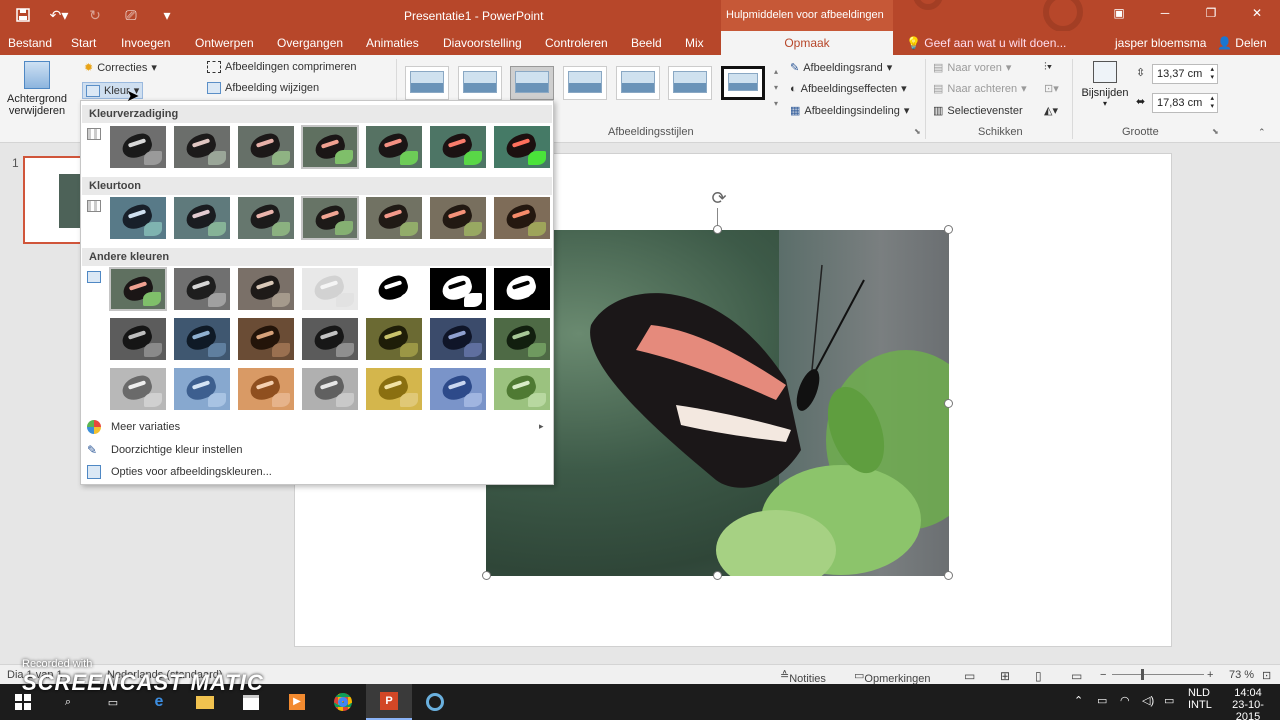 This screenshot has width=1280, height=720. Describe the element at coordinates (1105, 84) in the screenshot. I see `crop-button: Bijsnijden ▾` at that location.